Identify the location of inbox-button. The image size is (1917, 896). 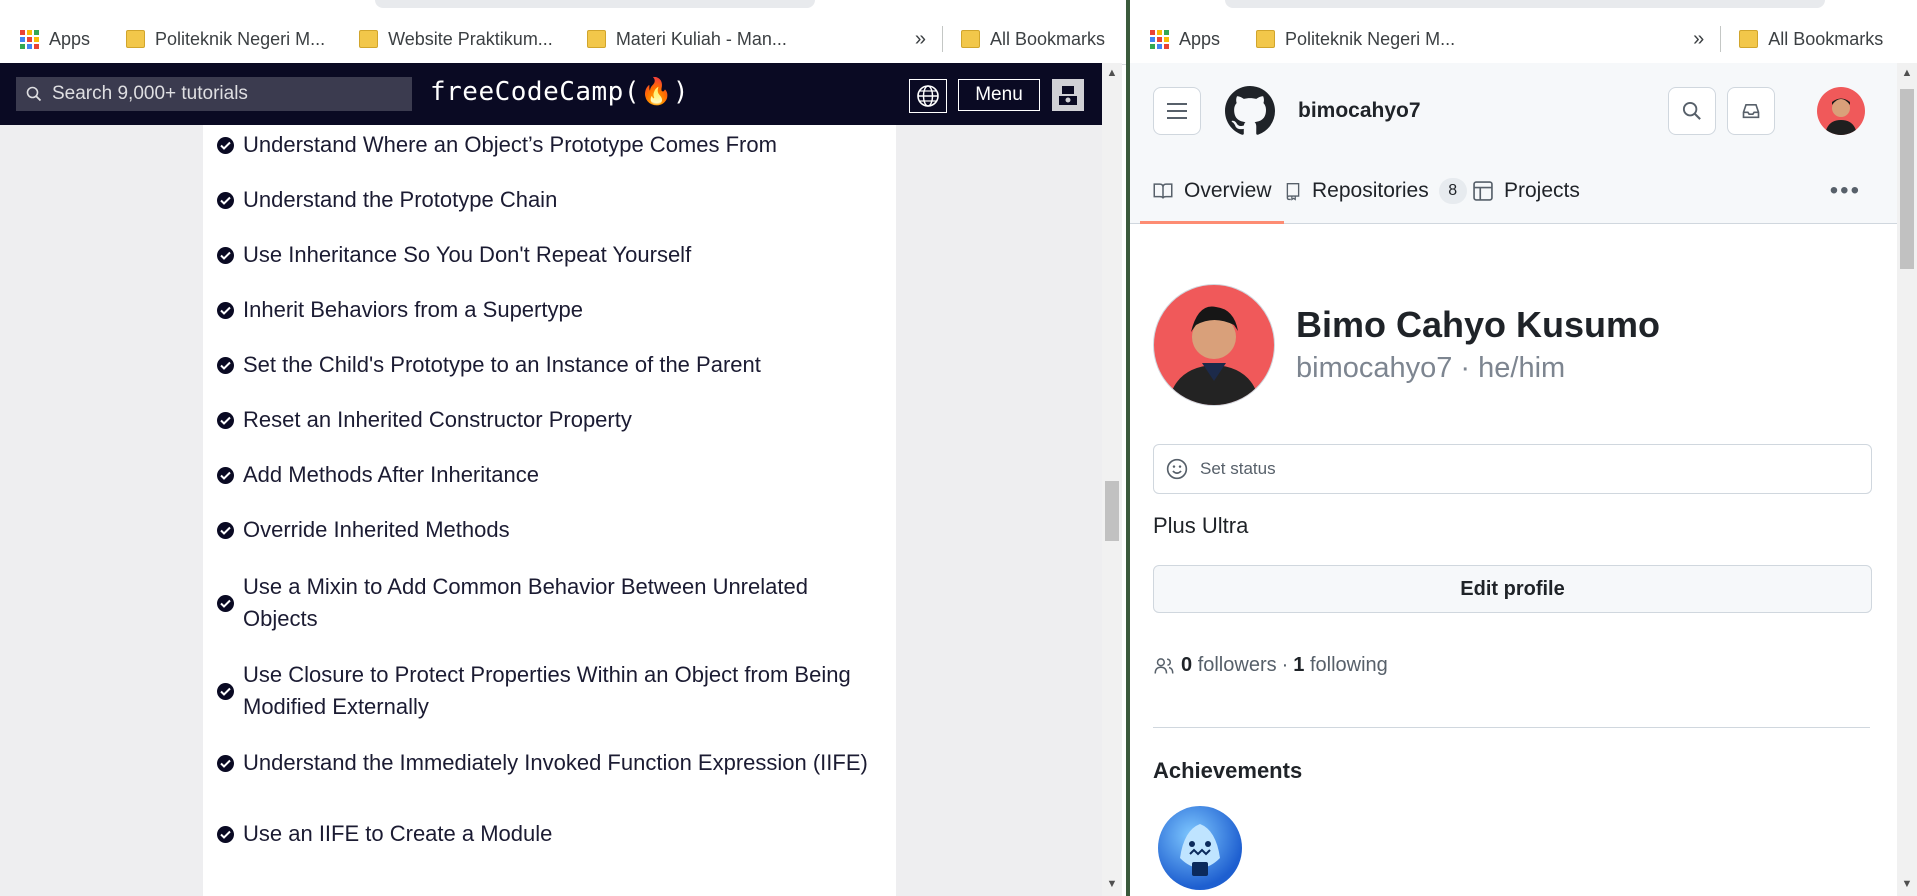
(1751, 111).